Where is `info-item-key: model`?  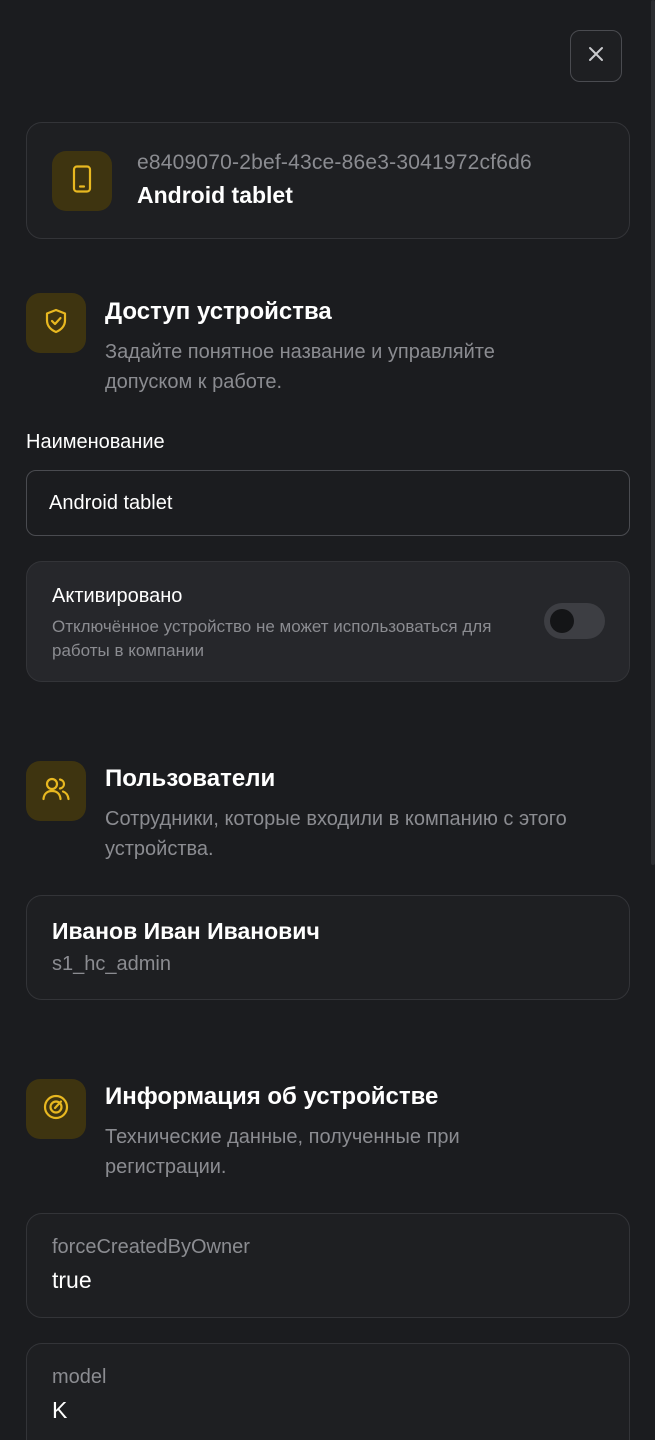
info-item-key: model is located at coordinates (79, 1377).